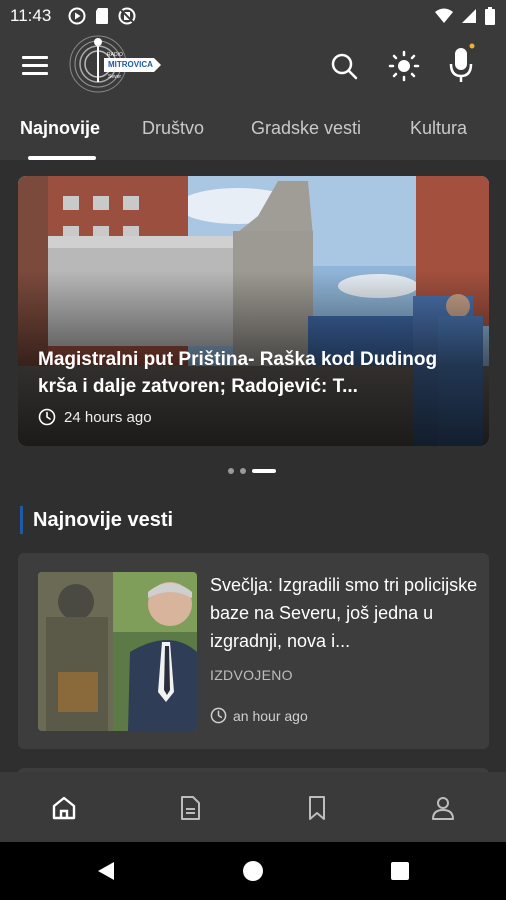 The image size is (506, 900). What do you see at coordinates (31, 15) in the screenshot?
I see `status-time: 11:43` at bounding box center [31, 15].